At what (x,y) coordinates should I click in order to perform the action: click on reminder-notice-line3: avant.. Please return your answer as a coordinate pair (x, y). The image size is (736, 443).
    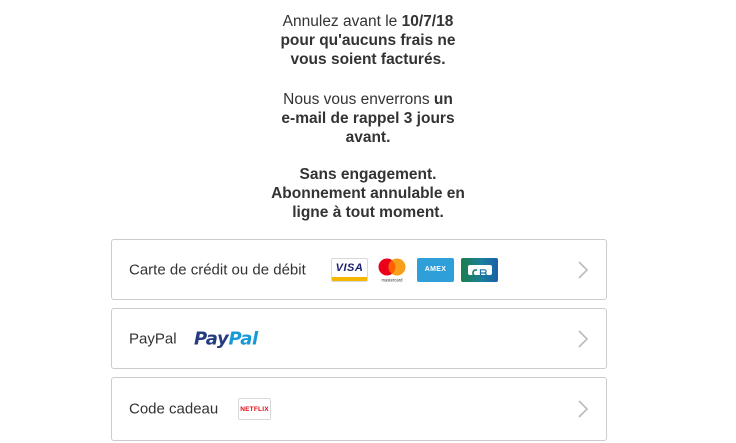
    Looking at the image, I should click on (368, 137).